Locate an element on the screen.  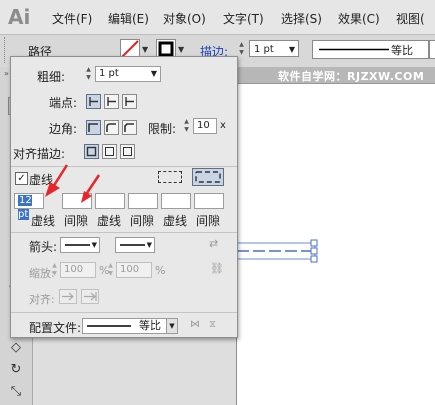
watermark: 软件自学网：RJZXW.COM is located at coordinates (351, 76).